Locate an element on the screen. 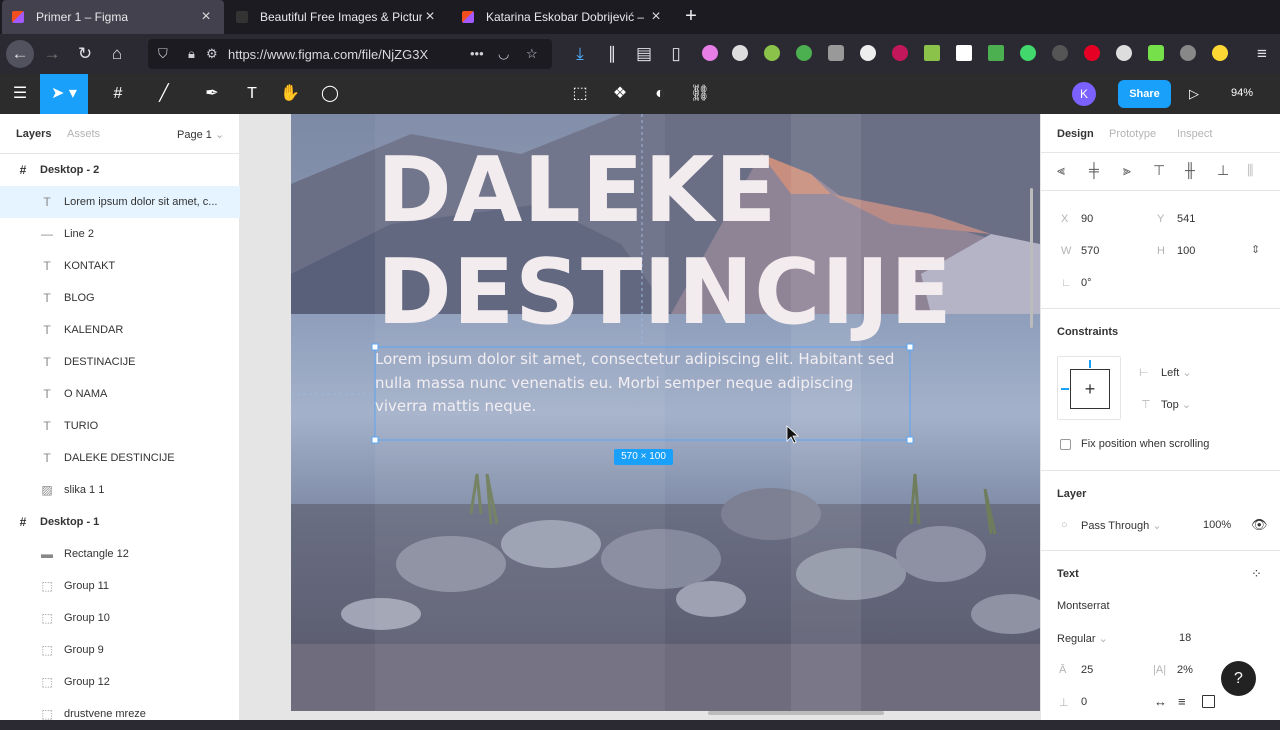 This screenshot has width=1280, height=730. opacity-input: 100% is located at coordinates (1217, 525).